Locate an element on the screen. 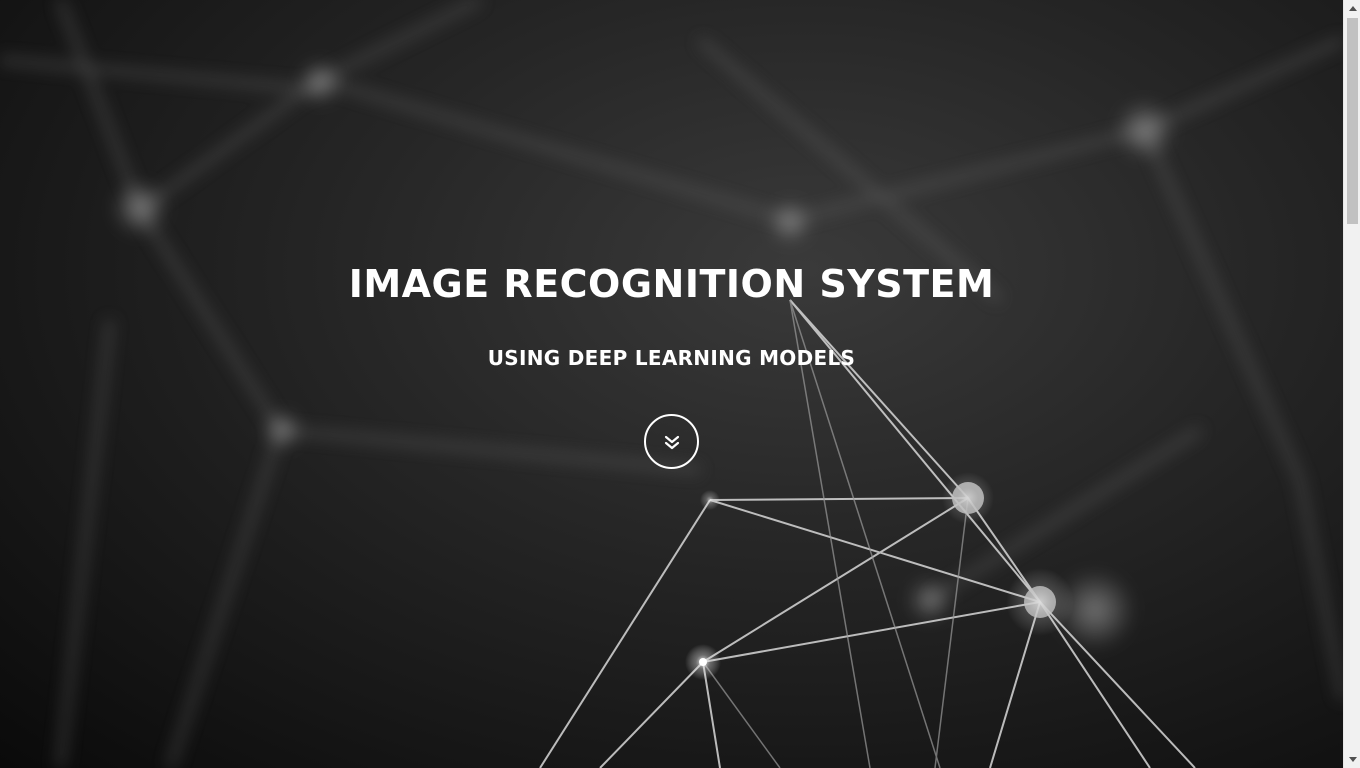 The image size is (1360, 768). scroll-up-arrow is located at coordinates (1352, 8).